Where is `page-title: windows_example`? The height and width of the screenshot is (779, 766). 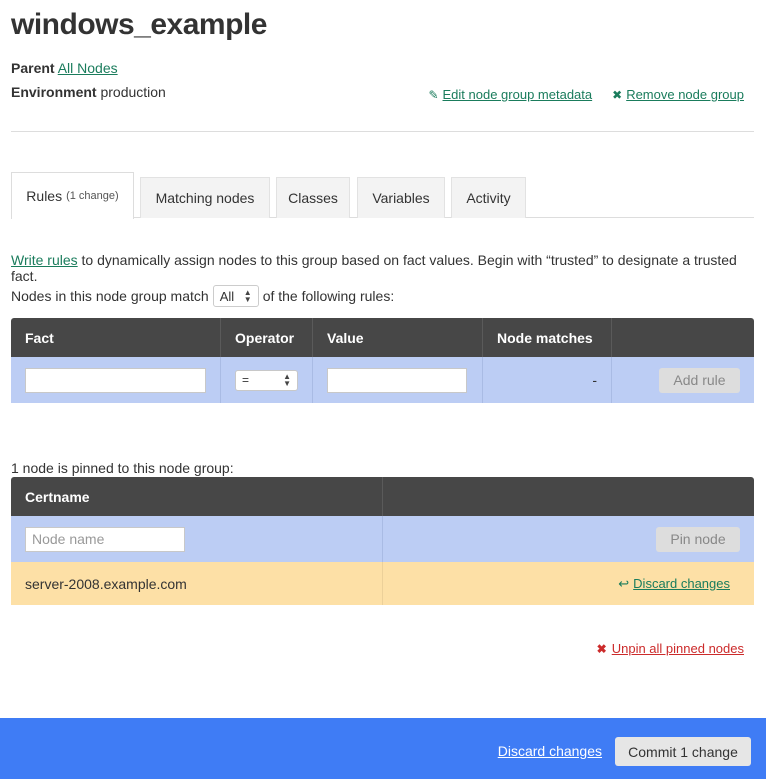
page-title: windows_example is located at coordinates (139, 24).